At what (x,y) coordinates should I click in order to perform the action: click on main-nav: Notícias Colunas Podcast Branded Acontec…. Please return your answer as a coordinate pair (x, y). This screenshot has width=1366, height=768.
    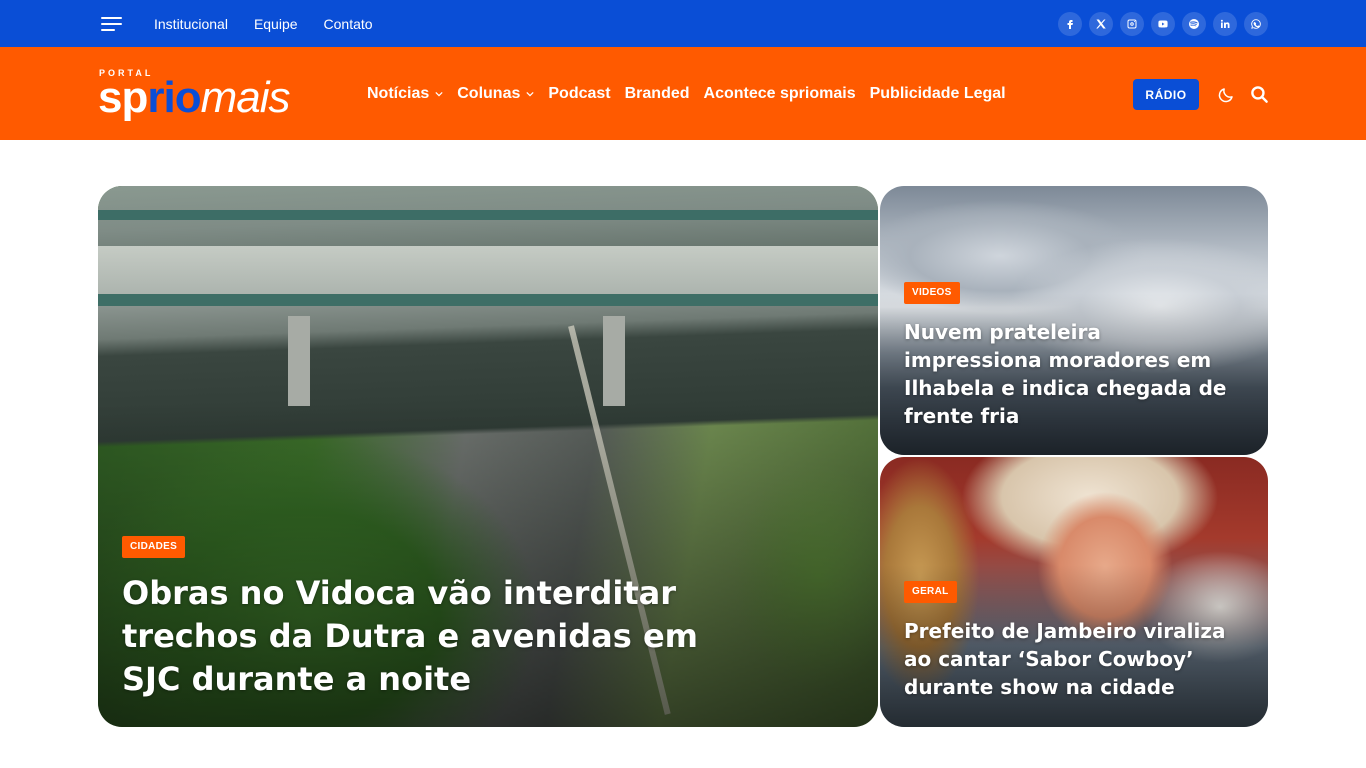
    Looking at the image, I should click on (686, 93).